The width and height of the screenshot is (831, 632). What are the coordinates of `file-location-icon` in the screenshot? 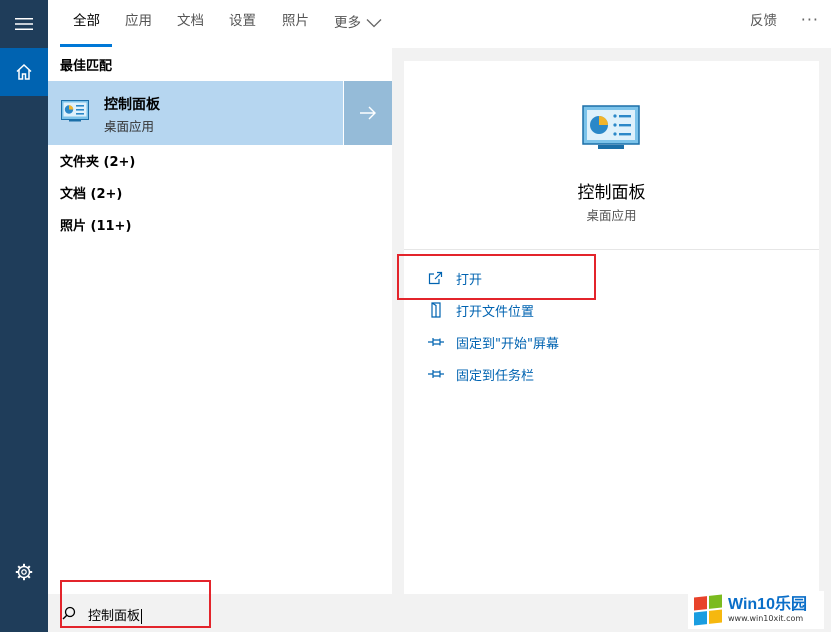 It's located at (436, 310).